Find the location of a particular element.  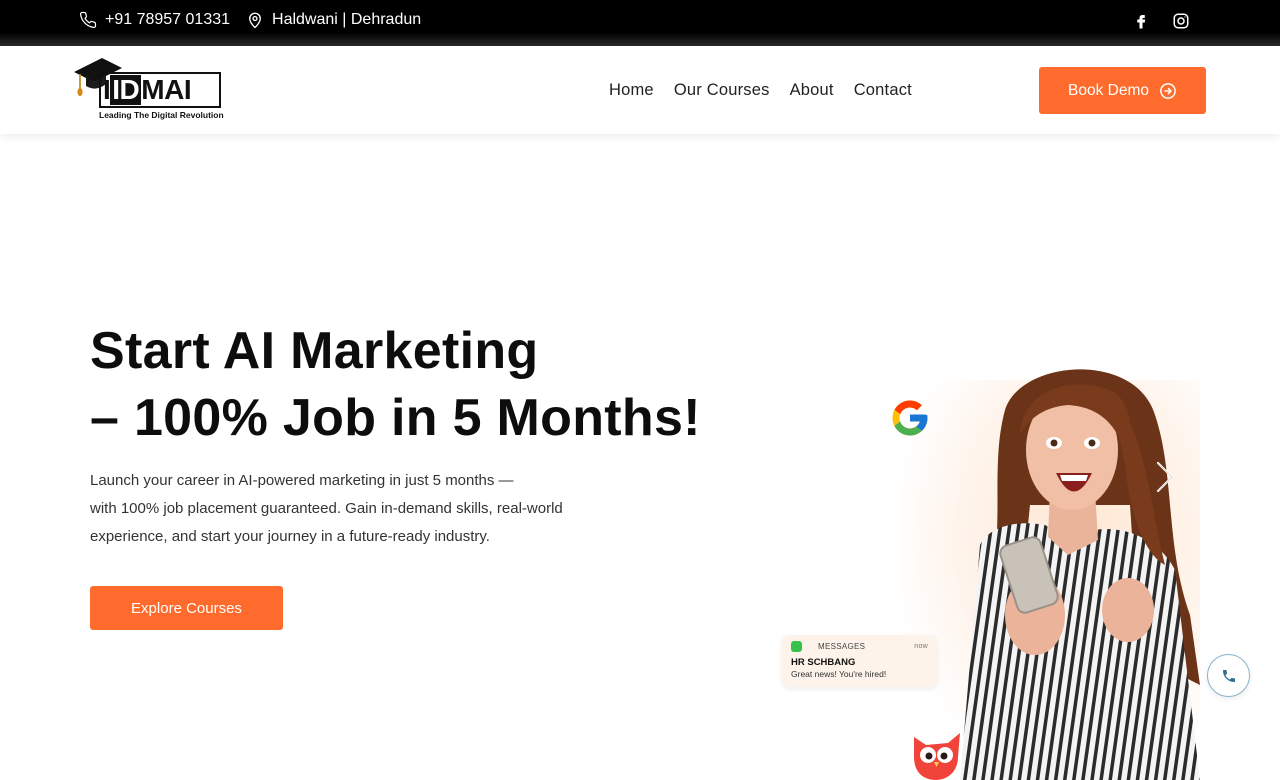

hero-title-line-1: Start AI Marketing is located at coordinates (314, 351).